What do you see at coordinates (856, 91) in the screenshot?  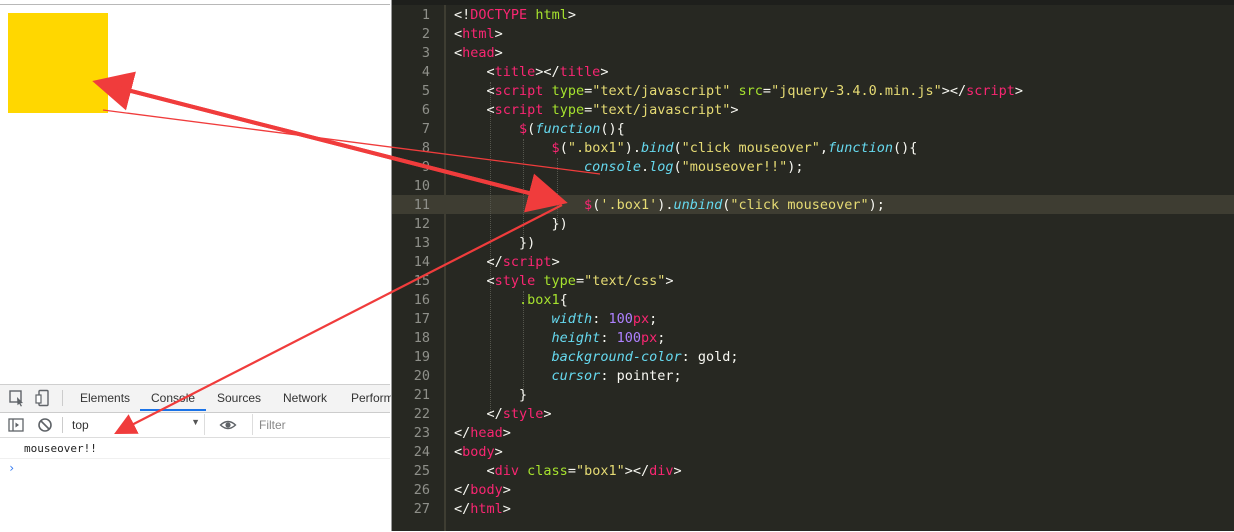 I see `code-token: "jquery-3.4.0.min.js"` at bounding box center [856, 91].